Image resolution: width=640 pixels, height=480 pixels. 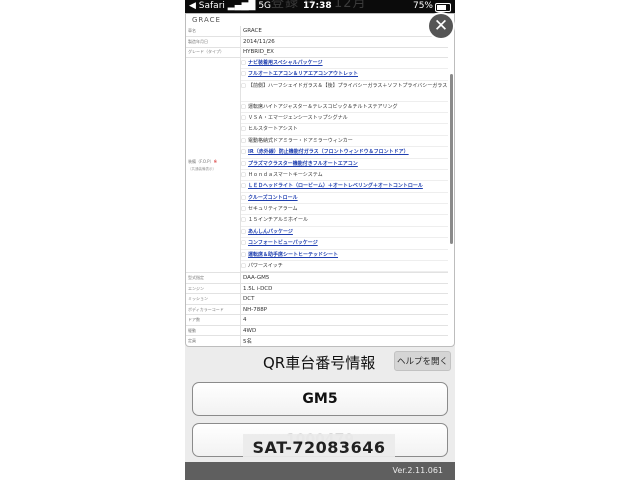 What do you see at coordinates (215, 161) in the screenshot?
I see `options-key-mark: ※` at bounding box center [215, 161].